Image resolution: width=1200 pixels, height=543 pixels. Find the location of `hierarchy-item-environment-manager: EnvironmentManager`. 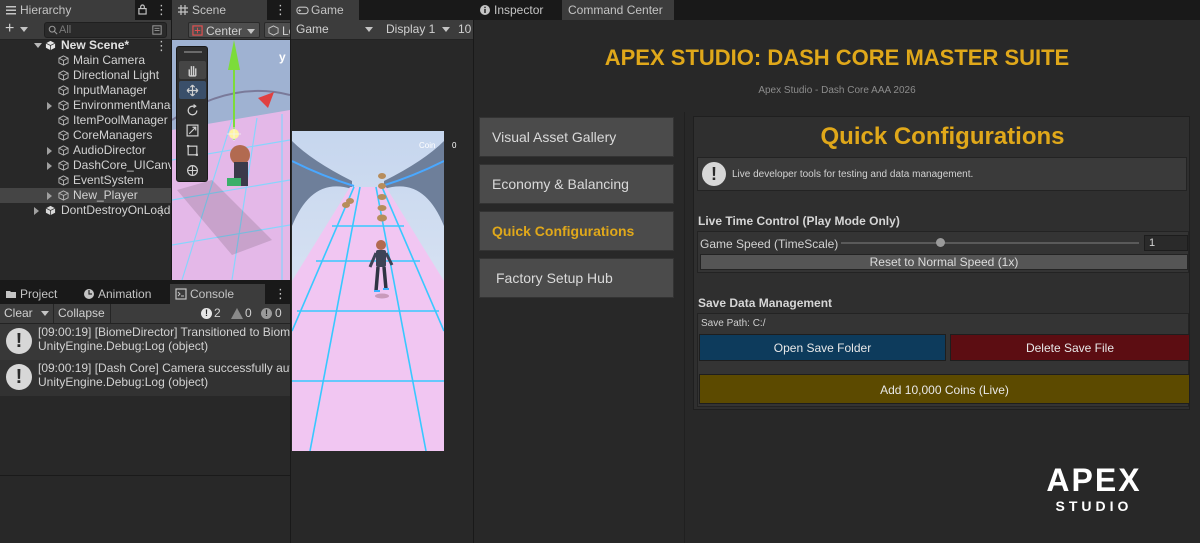

hierarchy-item-environment-manager: EnvironmentManager is located at coordinates (85, 105).